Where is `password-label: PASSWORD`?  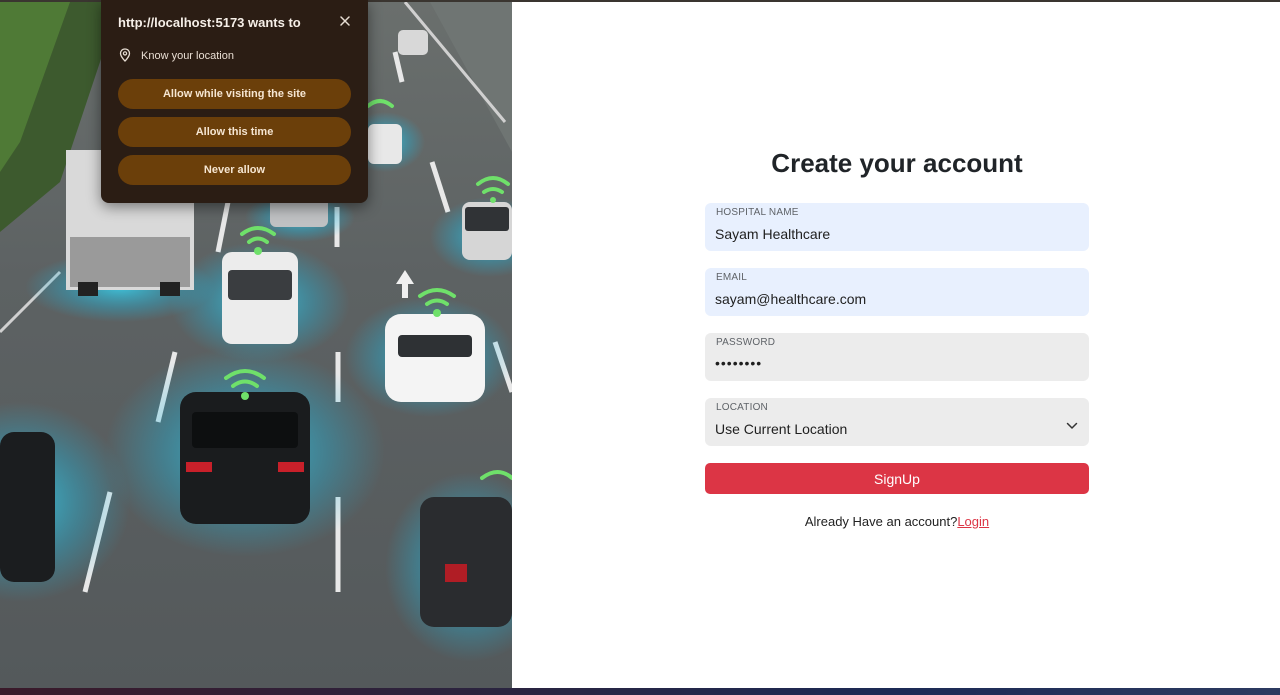
password-label: PASSWORD is located at coordinates (746, 342).